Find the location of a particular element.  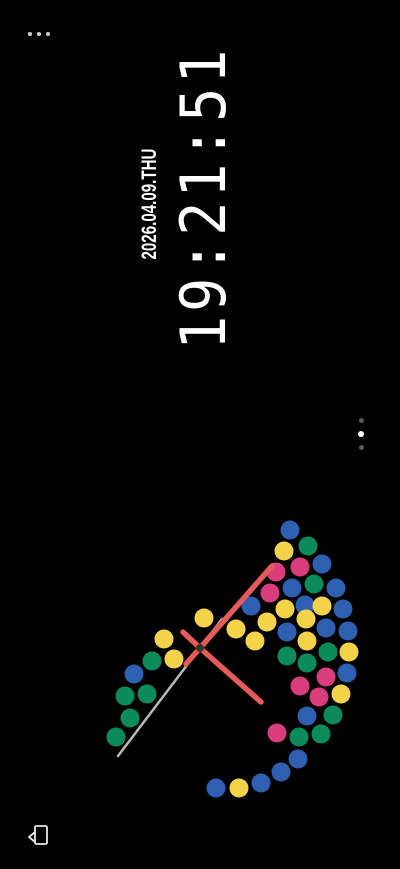

clock-hands is located at coordinates (195, 660).